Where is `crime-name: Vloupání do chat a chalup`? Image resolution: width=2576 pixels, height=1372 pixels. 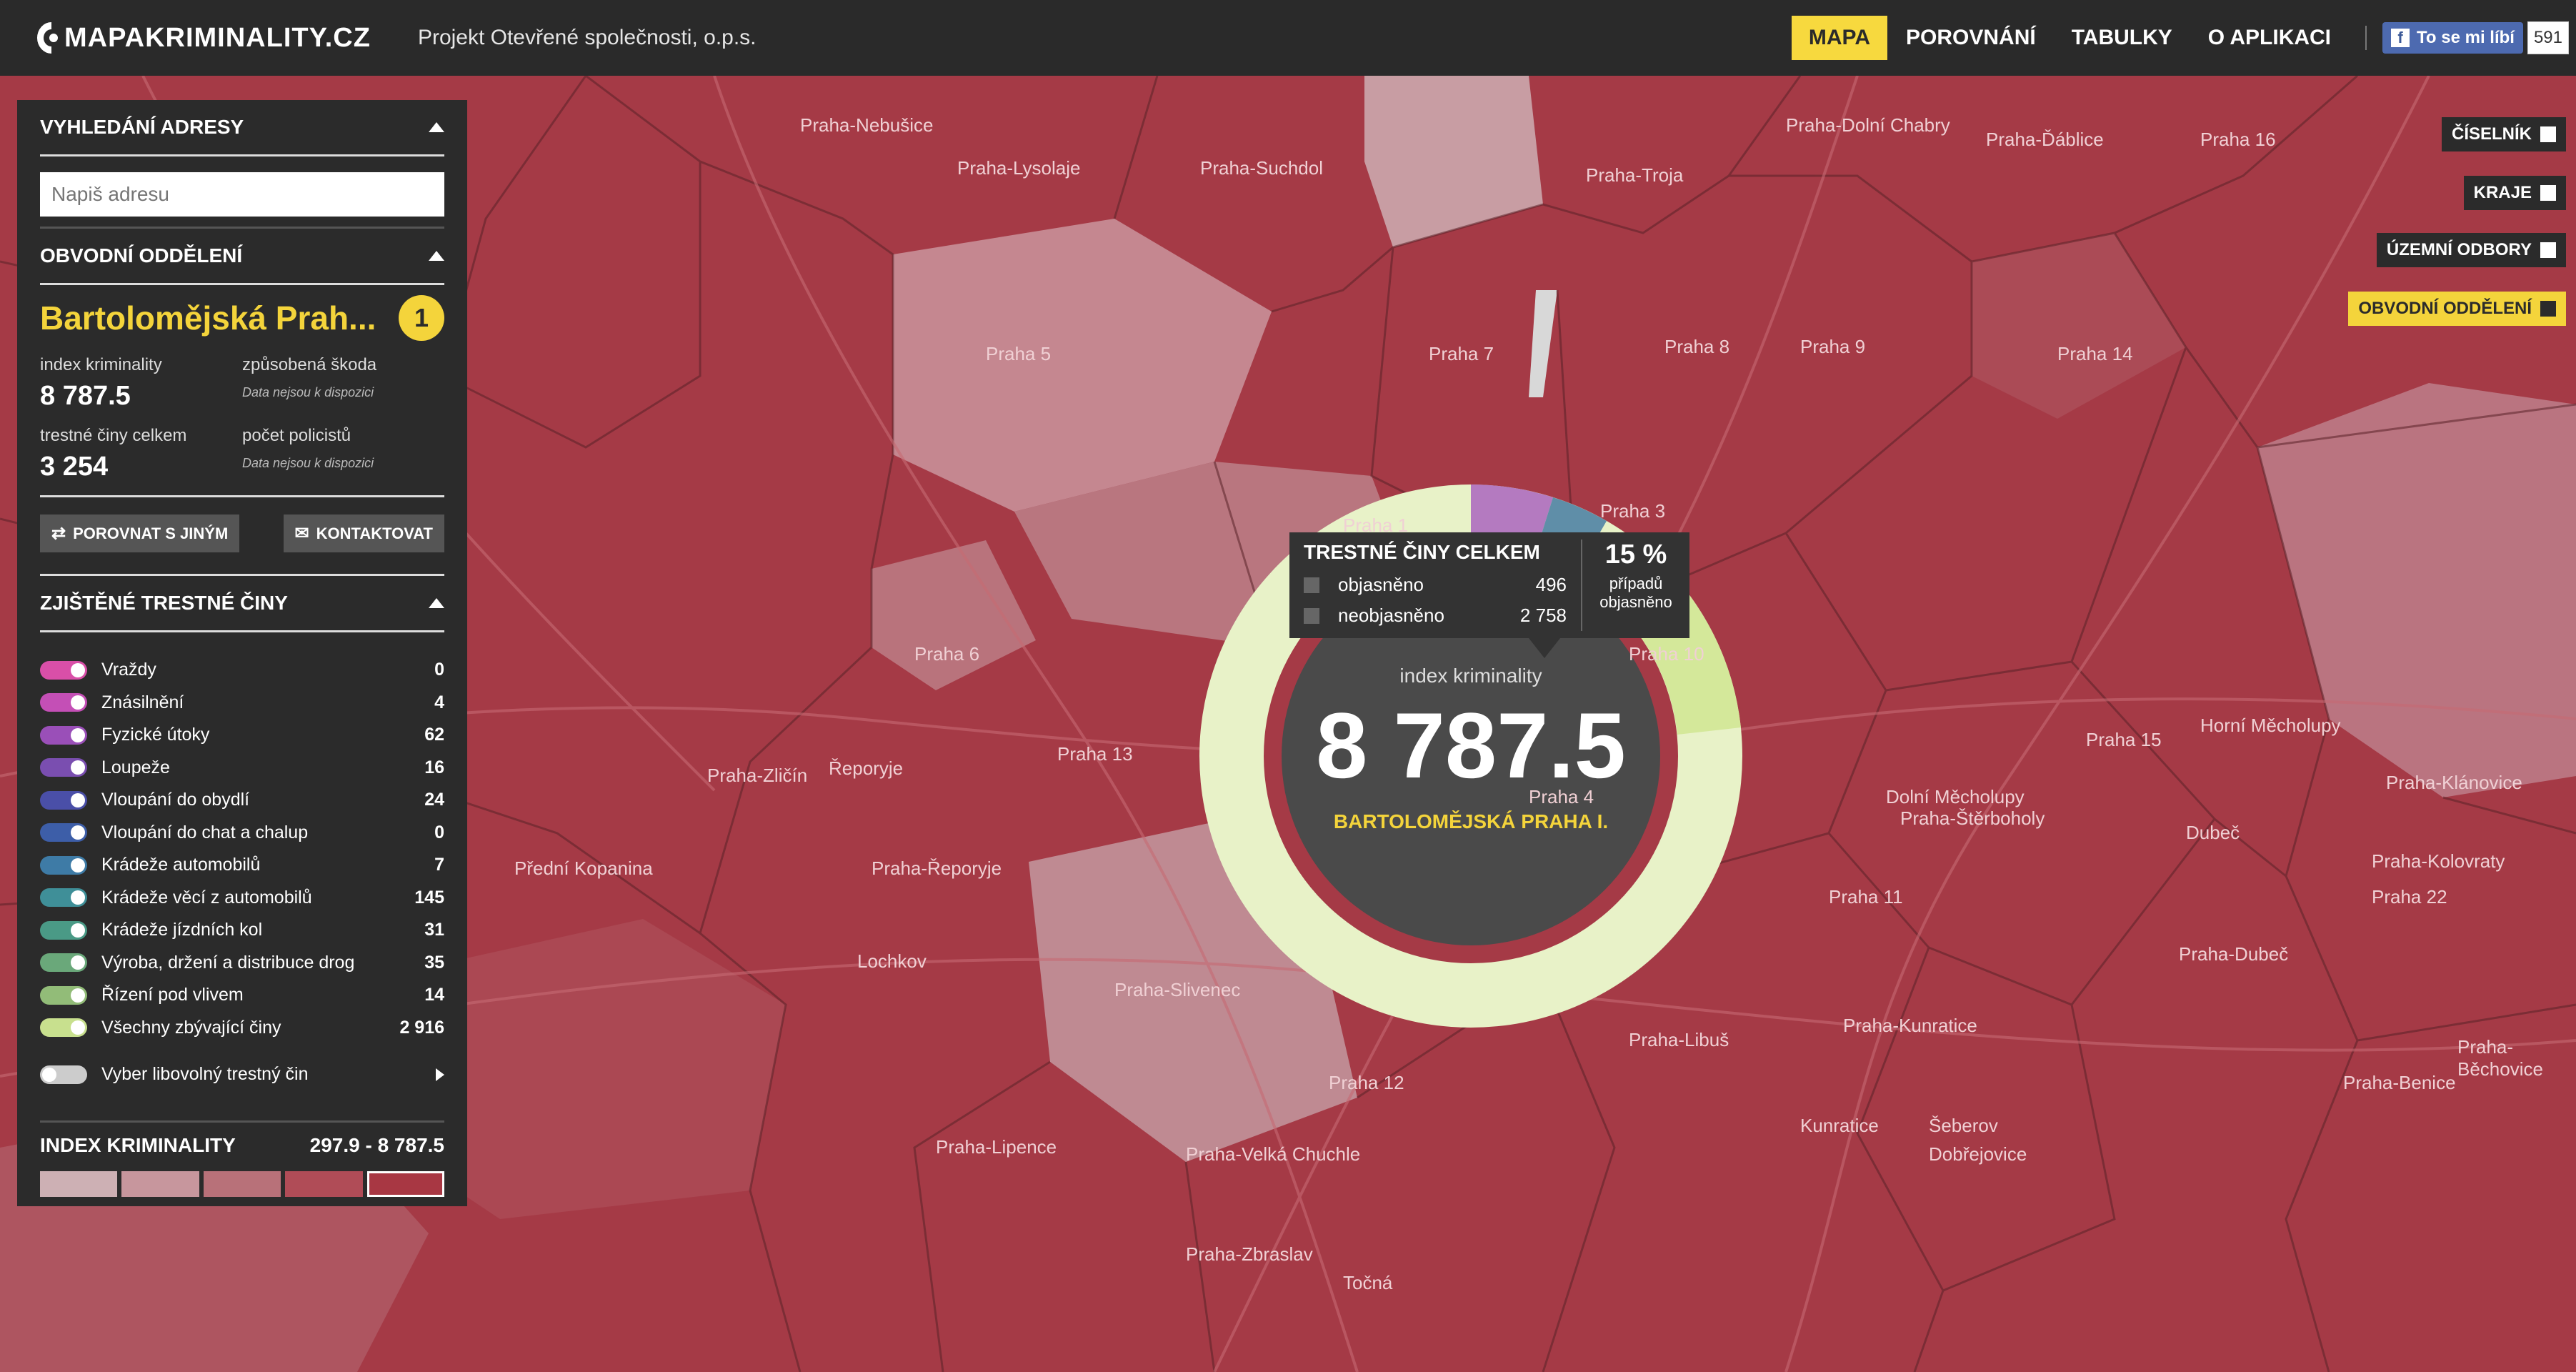
crime-name: Vloupání do chat a chalup is located at coordinates (205, 832).